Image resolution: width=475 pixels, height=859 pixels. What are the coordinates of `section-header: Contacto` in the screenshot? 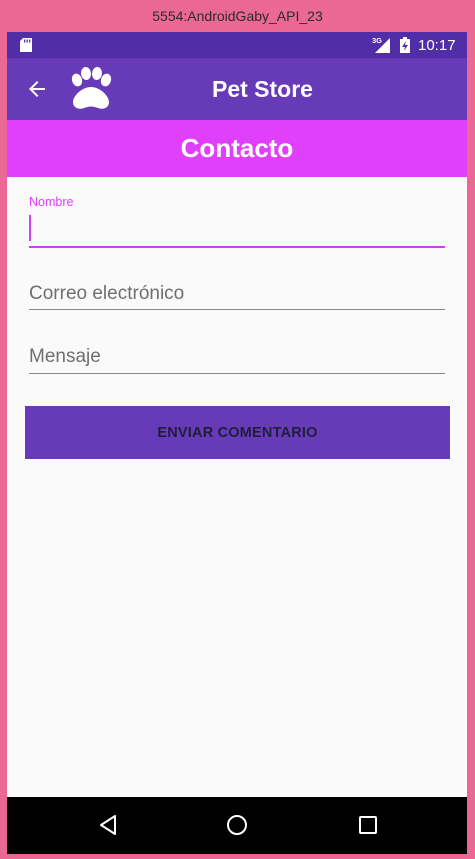 It's located at (237, 148).